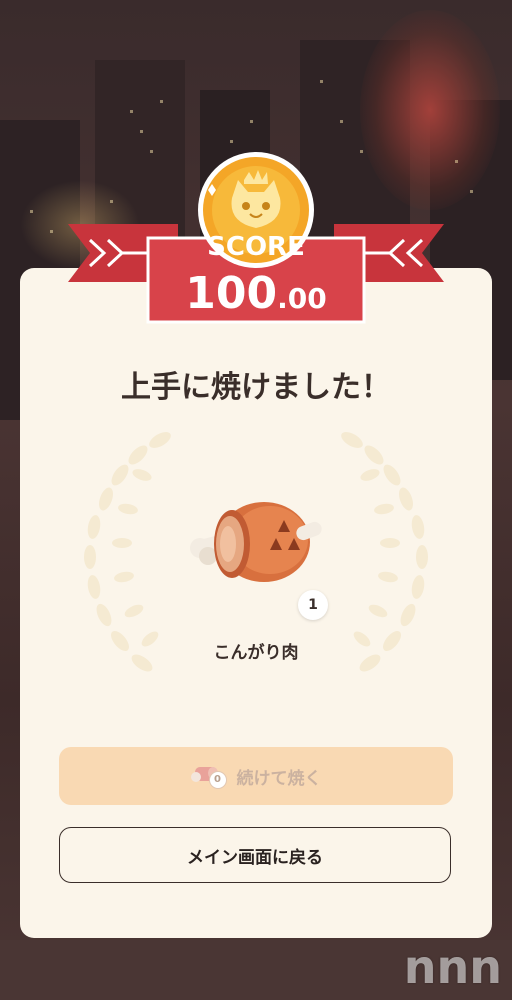 The width and height of the screenshot is (512, 1000). What do you see at coordinates (302, 298) in the screenshot?
I see `score-decimal: .00` at bounding box center [302, 298].